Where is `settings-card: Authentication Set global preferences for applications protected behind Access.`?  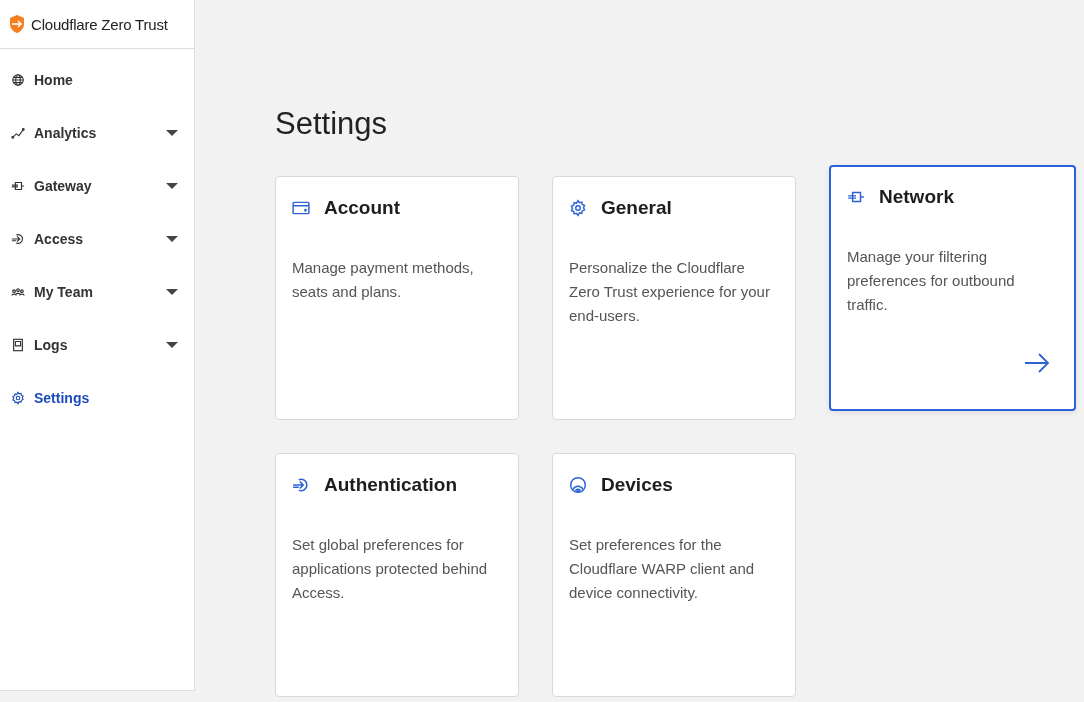 settings-card: Authentication Set global preferences for applications protected behind Access. is located at coordinates (397, 575).